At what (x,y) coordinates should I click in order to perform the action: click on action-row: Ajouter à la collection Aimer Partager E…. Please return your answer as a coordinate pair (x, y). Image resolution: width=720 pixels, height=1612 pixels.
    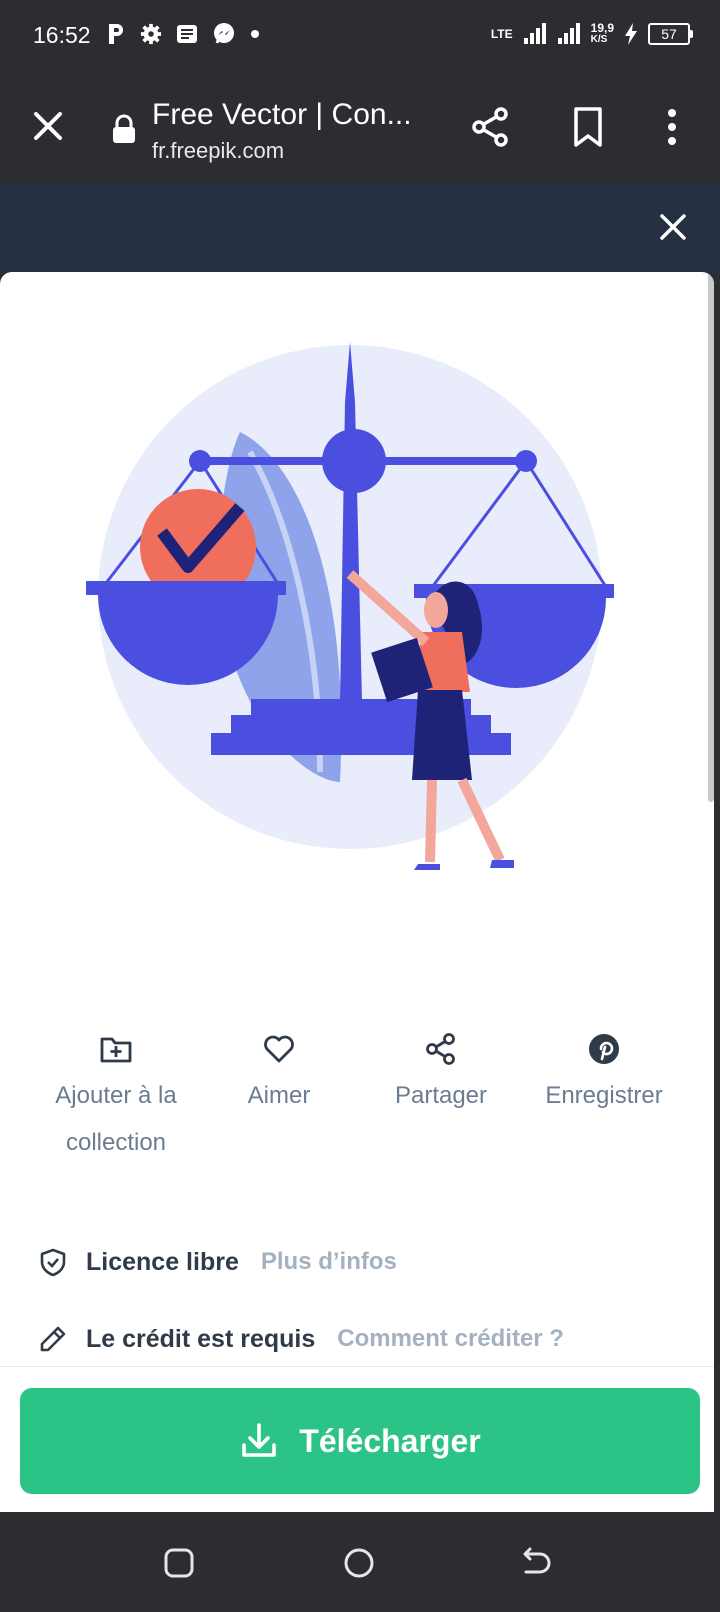
    Looking at the image, I should click on (357, 1132).